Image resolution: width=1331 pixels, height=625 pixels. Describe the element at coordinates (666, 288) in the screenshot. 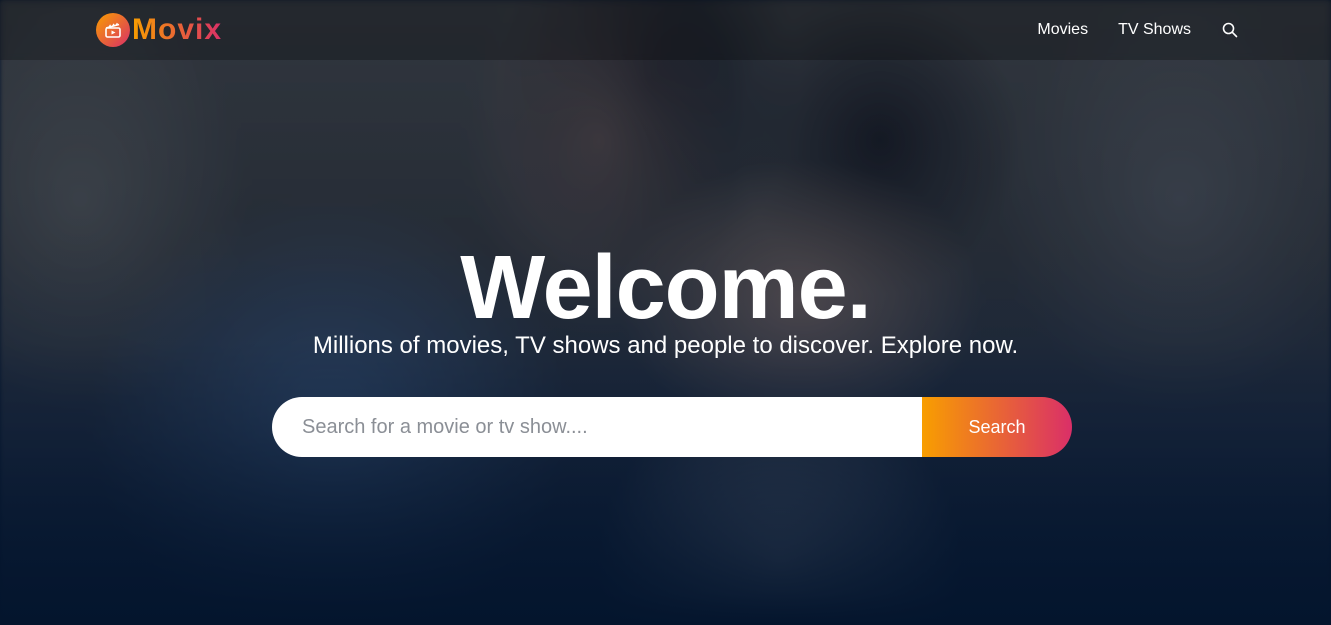

I see `hero-title: Welcome.` at that location.